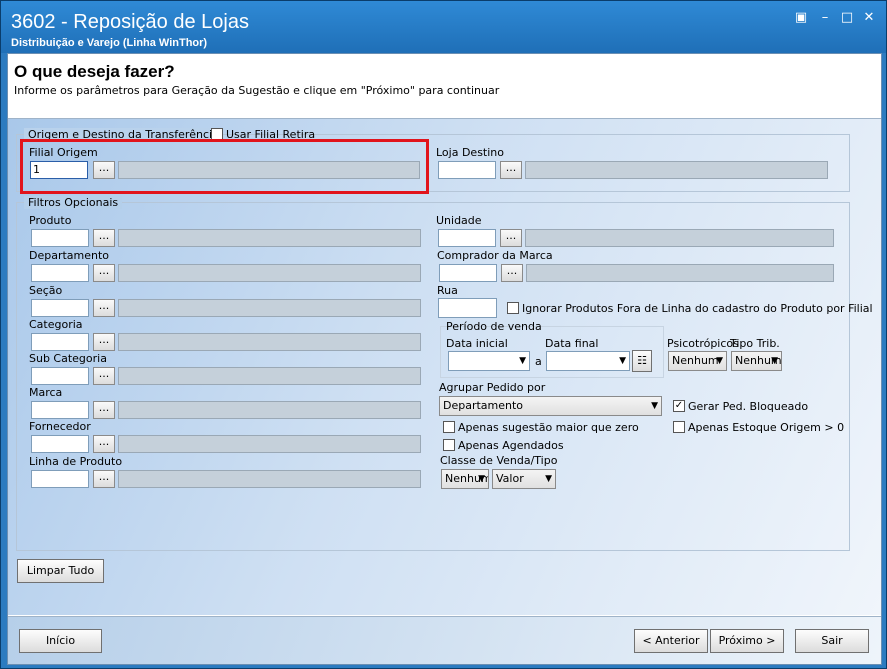  I want to click on marca-input, so click(60, 410).